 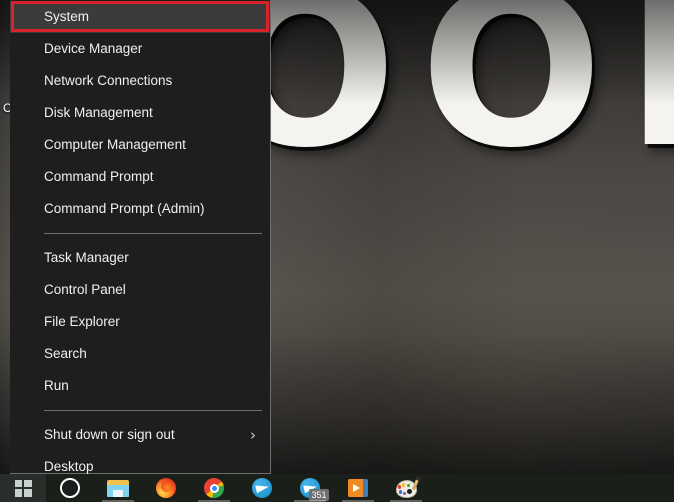 What do you see at coordinates (310, 488) in the screenshot?
I see `taskbar-button-telegram-desktop: 351` at bounding box center [310, 488].